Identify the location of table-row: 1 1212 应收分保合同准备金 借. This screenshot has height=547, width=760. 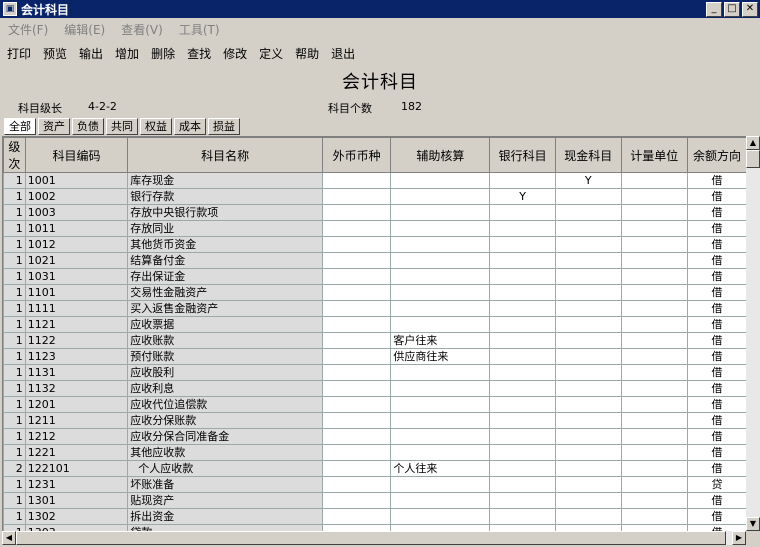
(375, 436).